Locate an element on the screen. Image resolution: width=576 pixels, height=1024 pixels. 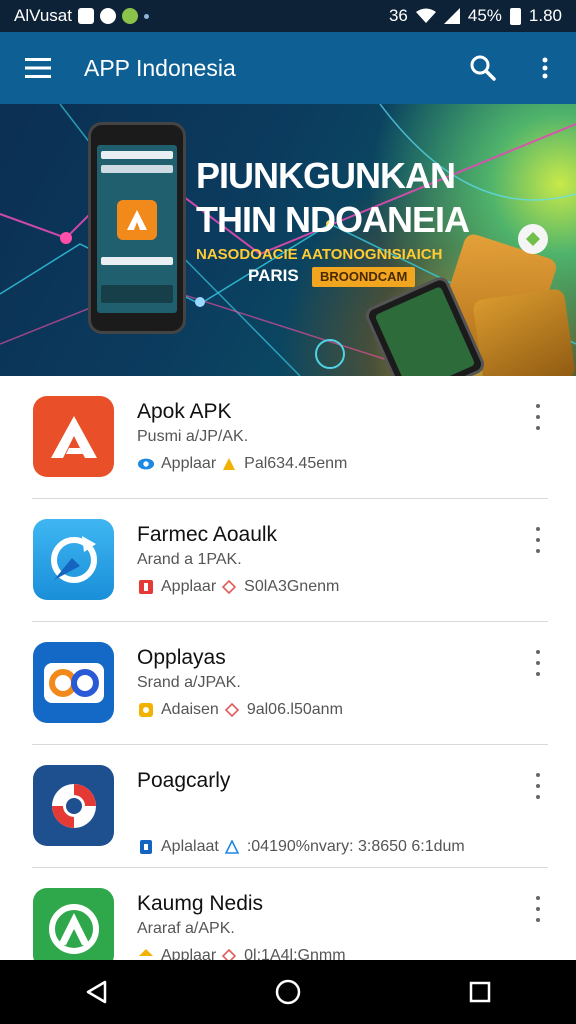
search-icon is located at coordinates (483, 68).